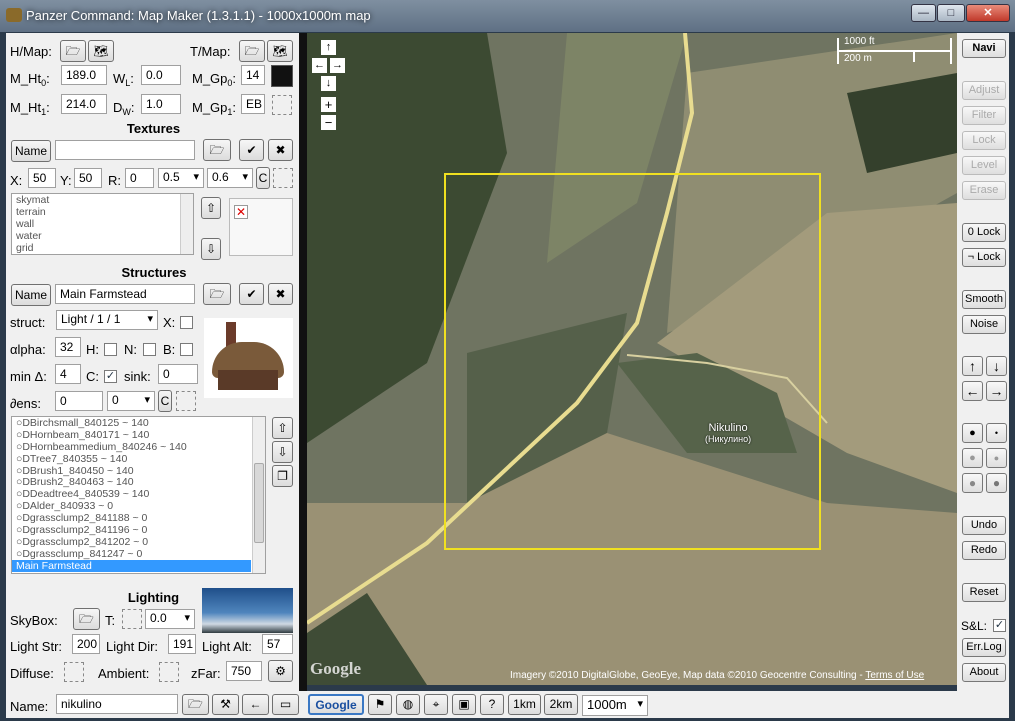  Describe the element at coordinates (161, 75) in the screenshot. I see `wl-input: 0.0` at that location.